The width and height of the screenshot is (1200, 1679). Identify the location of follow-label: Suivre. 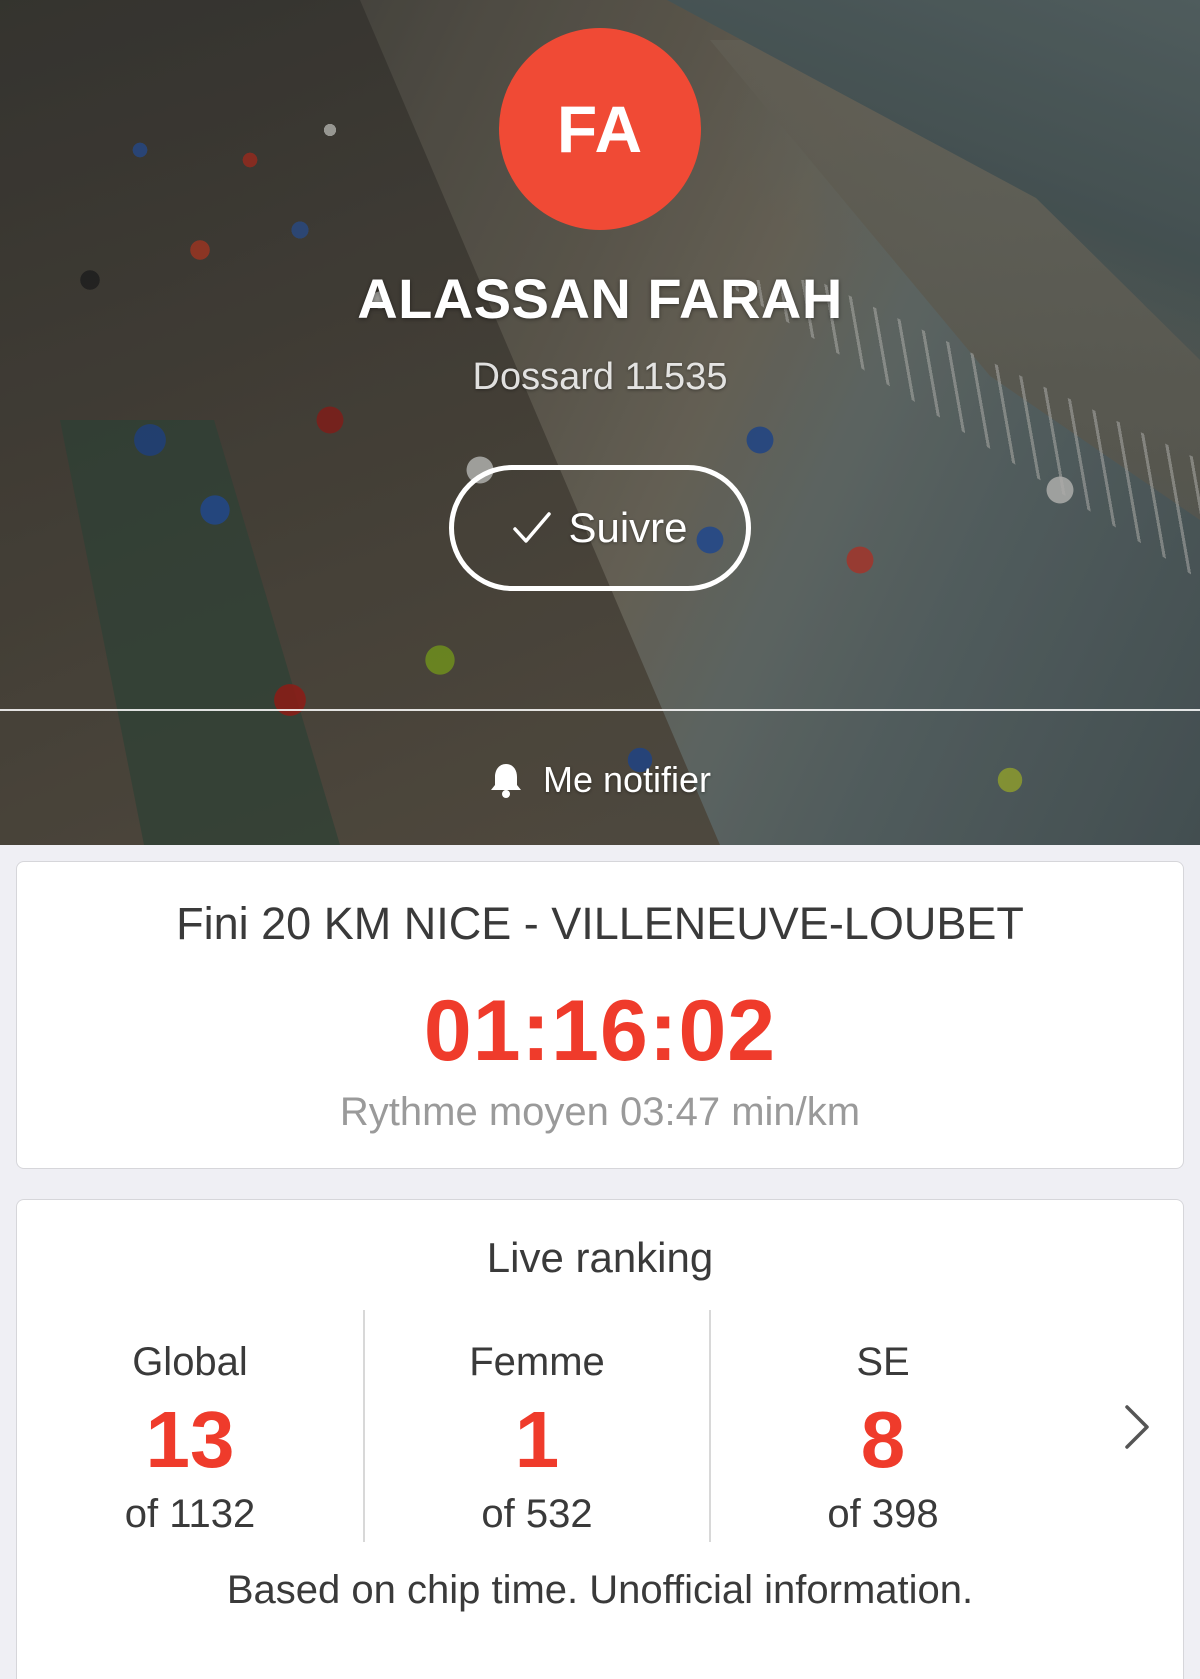
(628, 527).